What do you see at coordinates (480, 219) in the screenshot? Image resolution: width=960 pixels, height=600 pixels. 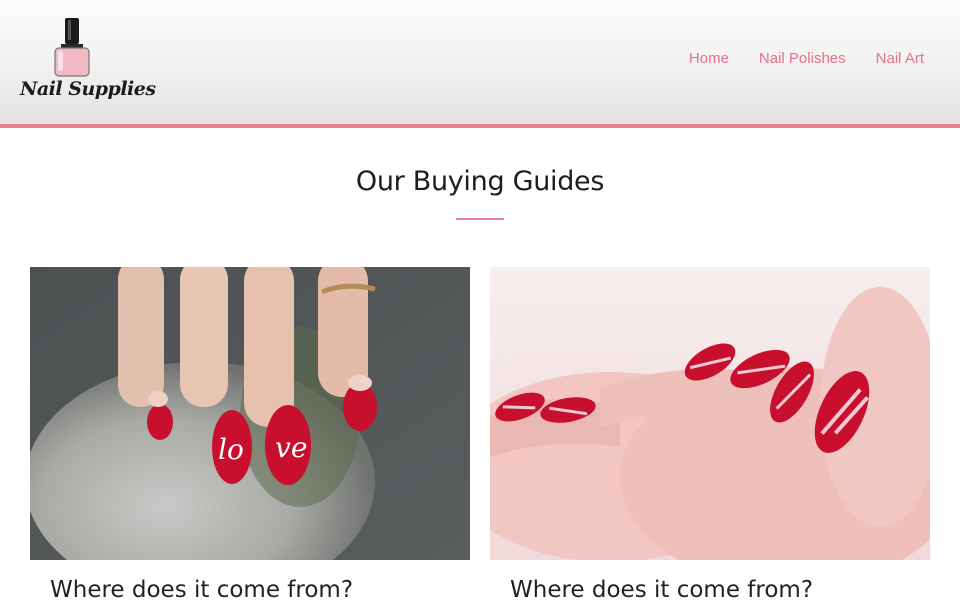 I see `title-divider` at bounding box center [480, 219].